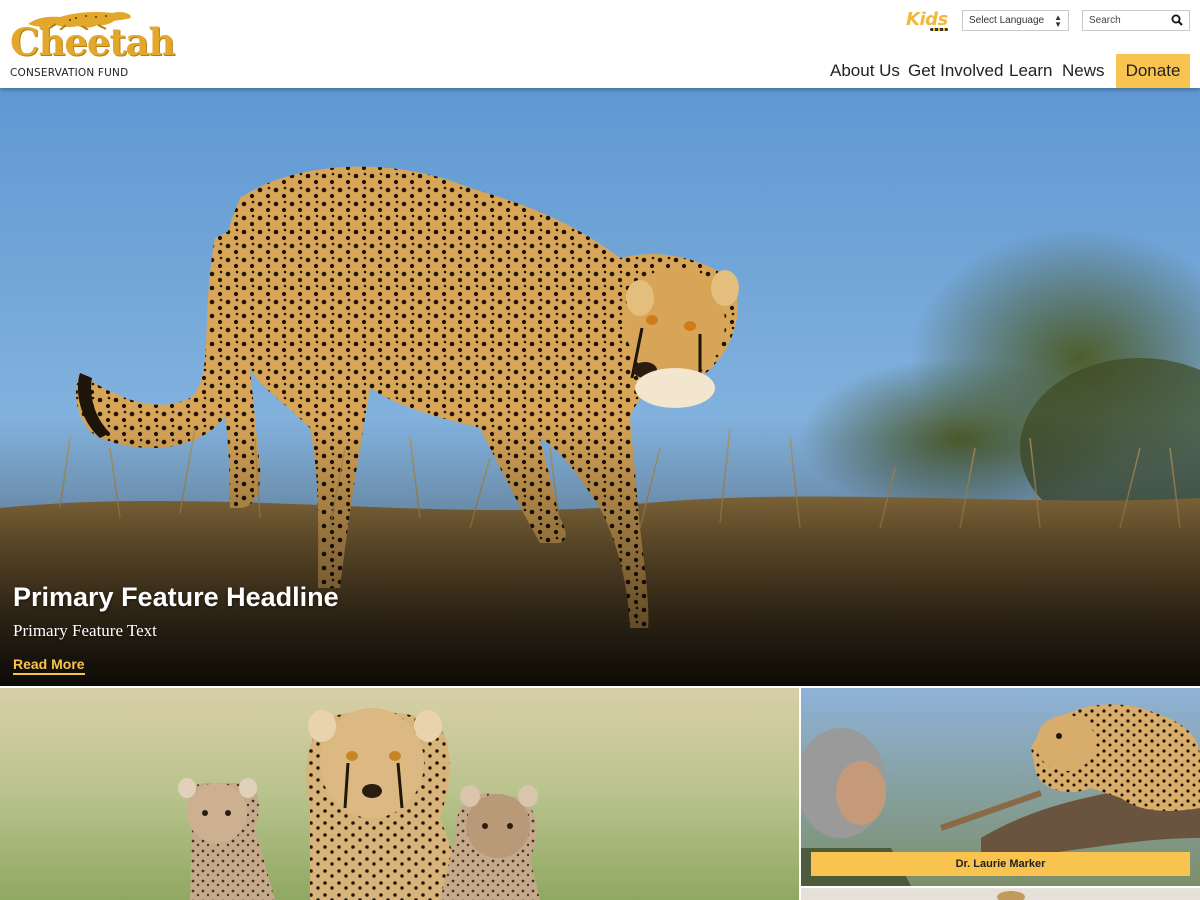 The height and width of the screenshot is (900, 1200). Describe the element at coordinates (1153, 71) in the screenshot. I see `donate-button: Donate` at that location.